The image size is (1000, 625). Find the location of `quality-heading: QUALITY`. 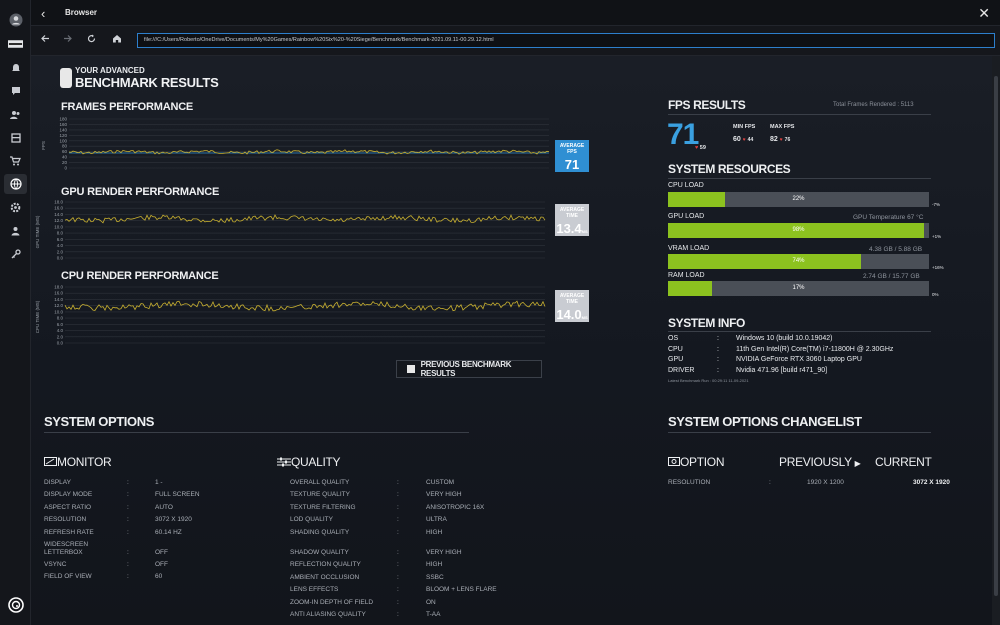

quality-heading: QUALITY is located at coordinates (309, 462).